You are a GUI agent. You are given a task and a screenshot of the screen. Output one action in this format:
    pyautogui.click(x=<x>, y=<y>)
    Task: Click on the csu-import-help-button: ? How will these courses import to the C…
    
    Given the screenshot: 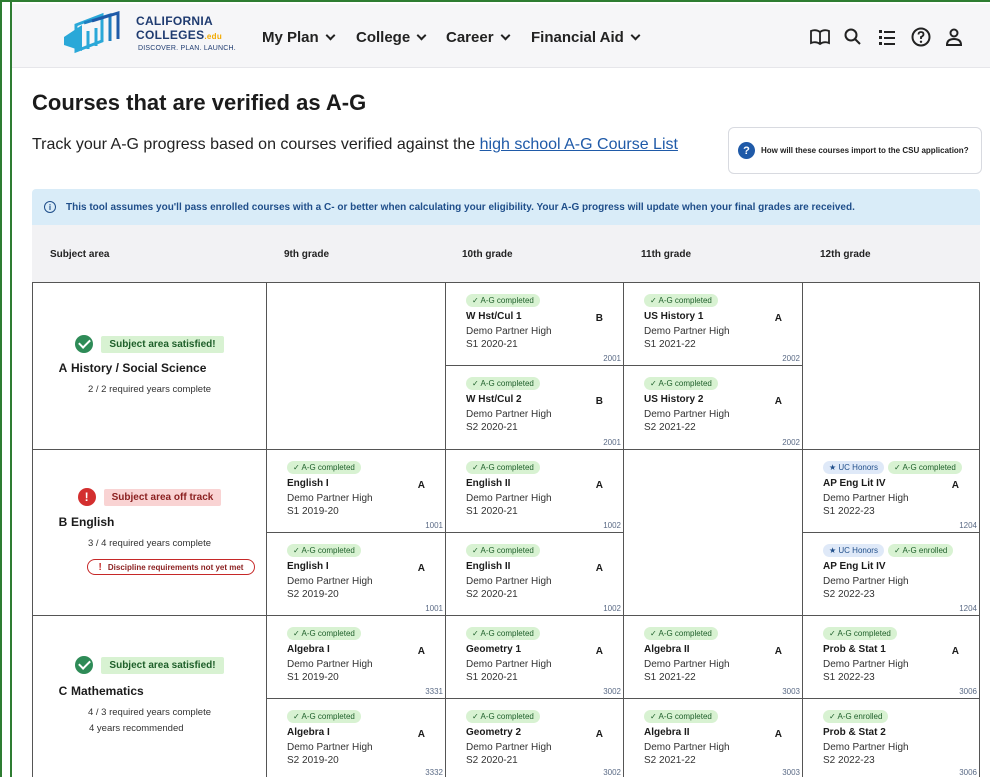 What is the action you would take?
    pyautogui.click(x=855, y=150)
    